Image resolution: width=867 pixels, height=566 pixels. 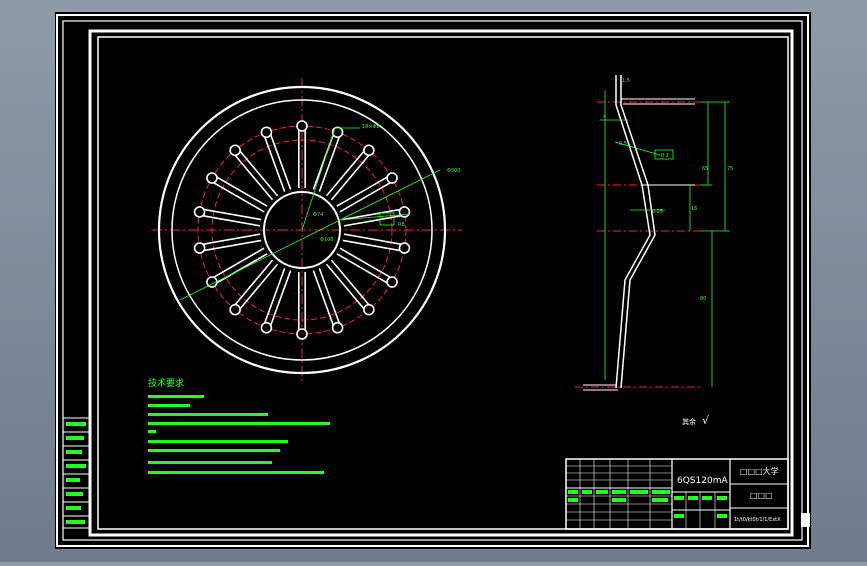 I want to click on side-label-dim-c: 16, so click(x=694, y=209).